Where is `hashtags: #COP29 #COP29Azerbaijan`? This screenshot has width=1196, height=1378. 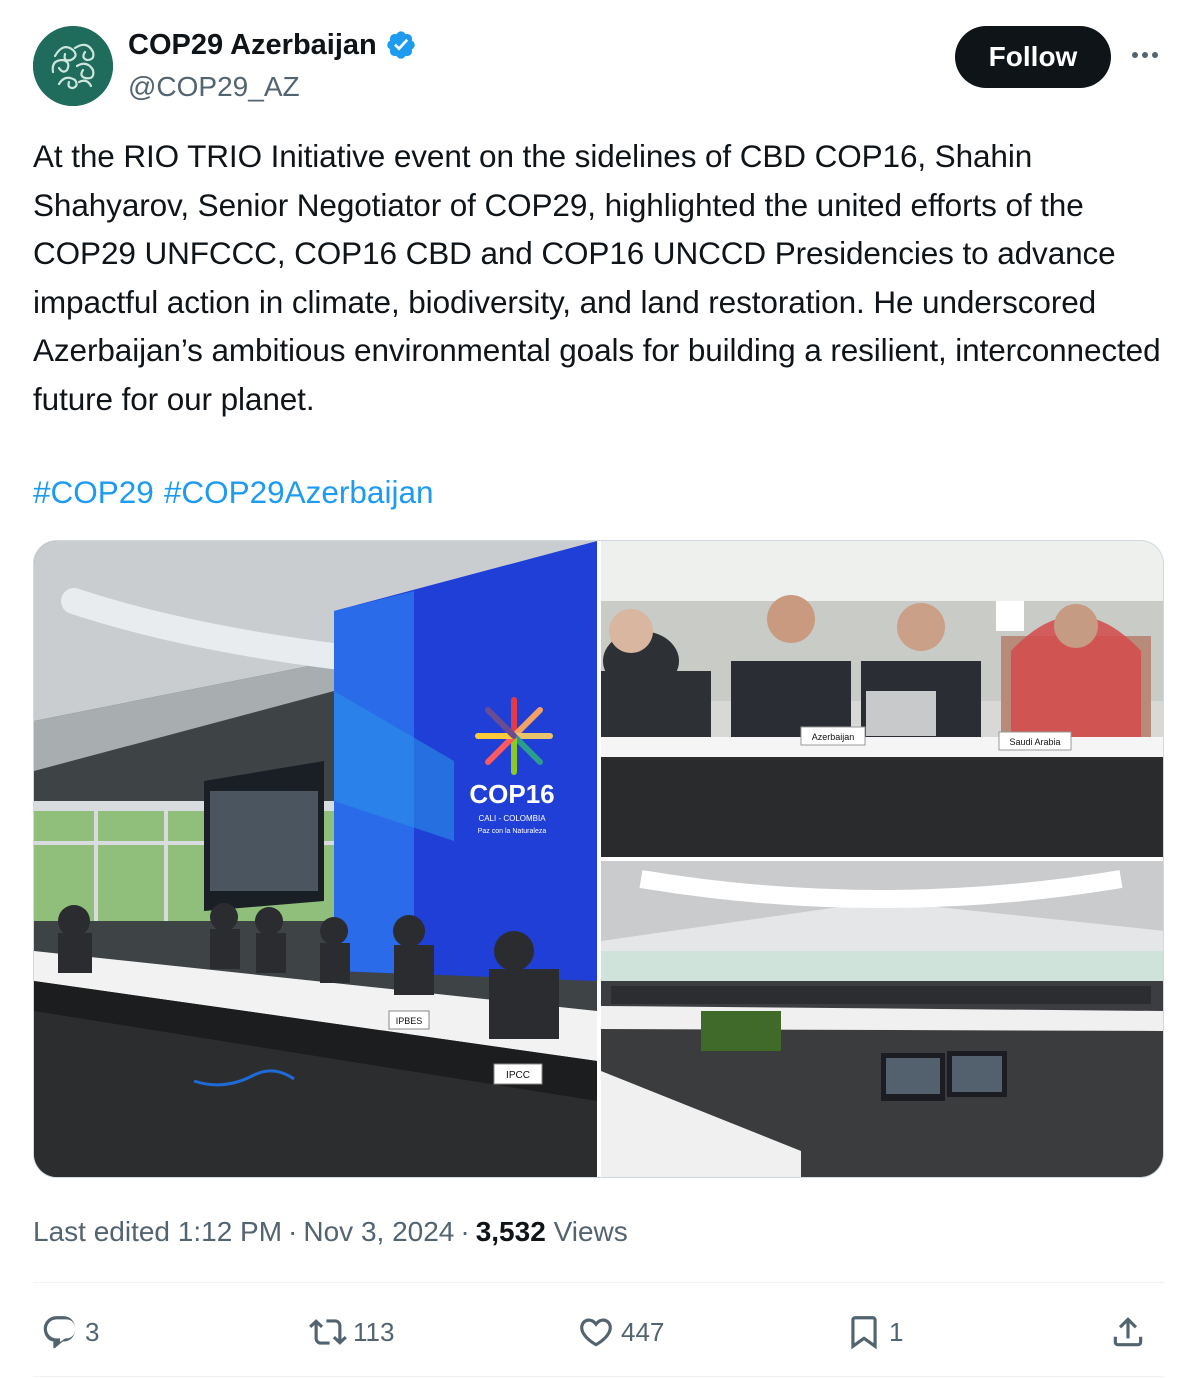
hashtags: #COP29 #COP29Azerbaijan is located at coordinates (238, 492).